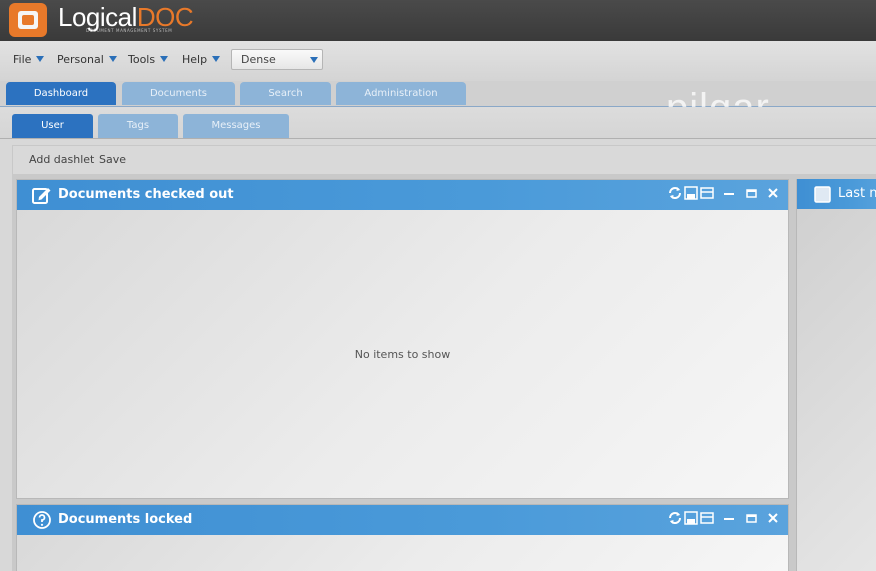  What do you see at coordinates (61, 93) in the screenshot?
I see `tab-dashboard: Dashboard` at bounding box center [61, 93].